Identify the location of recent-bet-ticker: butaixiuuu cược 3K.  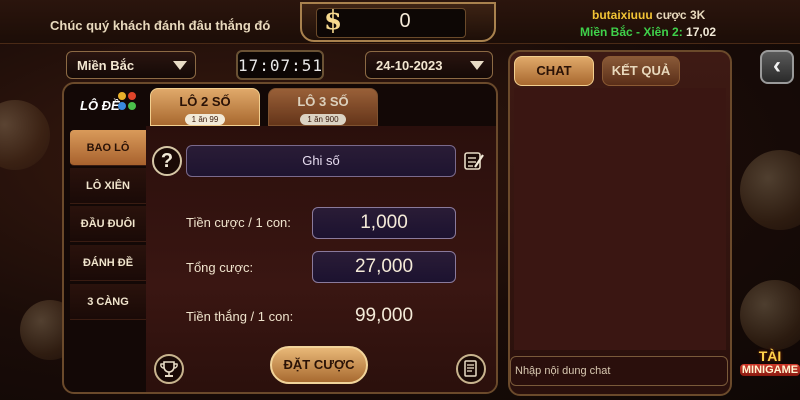
(648, 15).